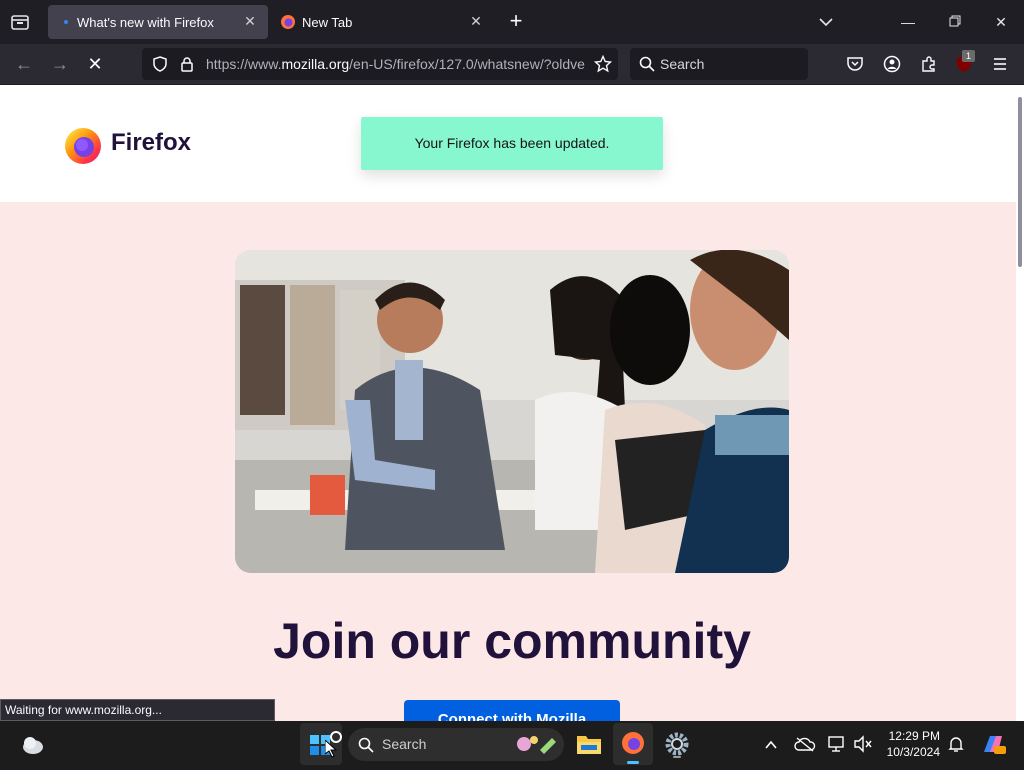  I want to click on bookmark-star-icon, so click(603, 63).